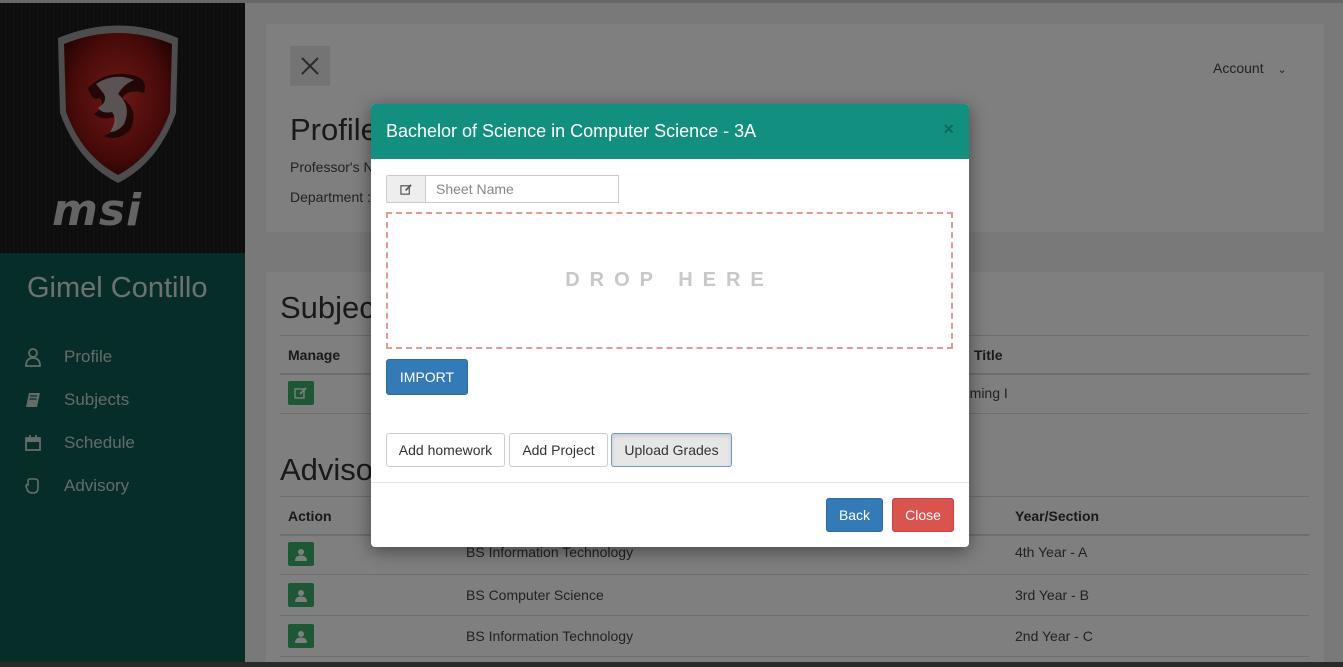 The width and height of the screenshot is (1343, 667). I want to click on close-button: Close, so click(923, 515).